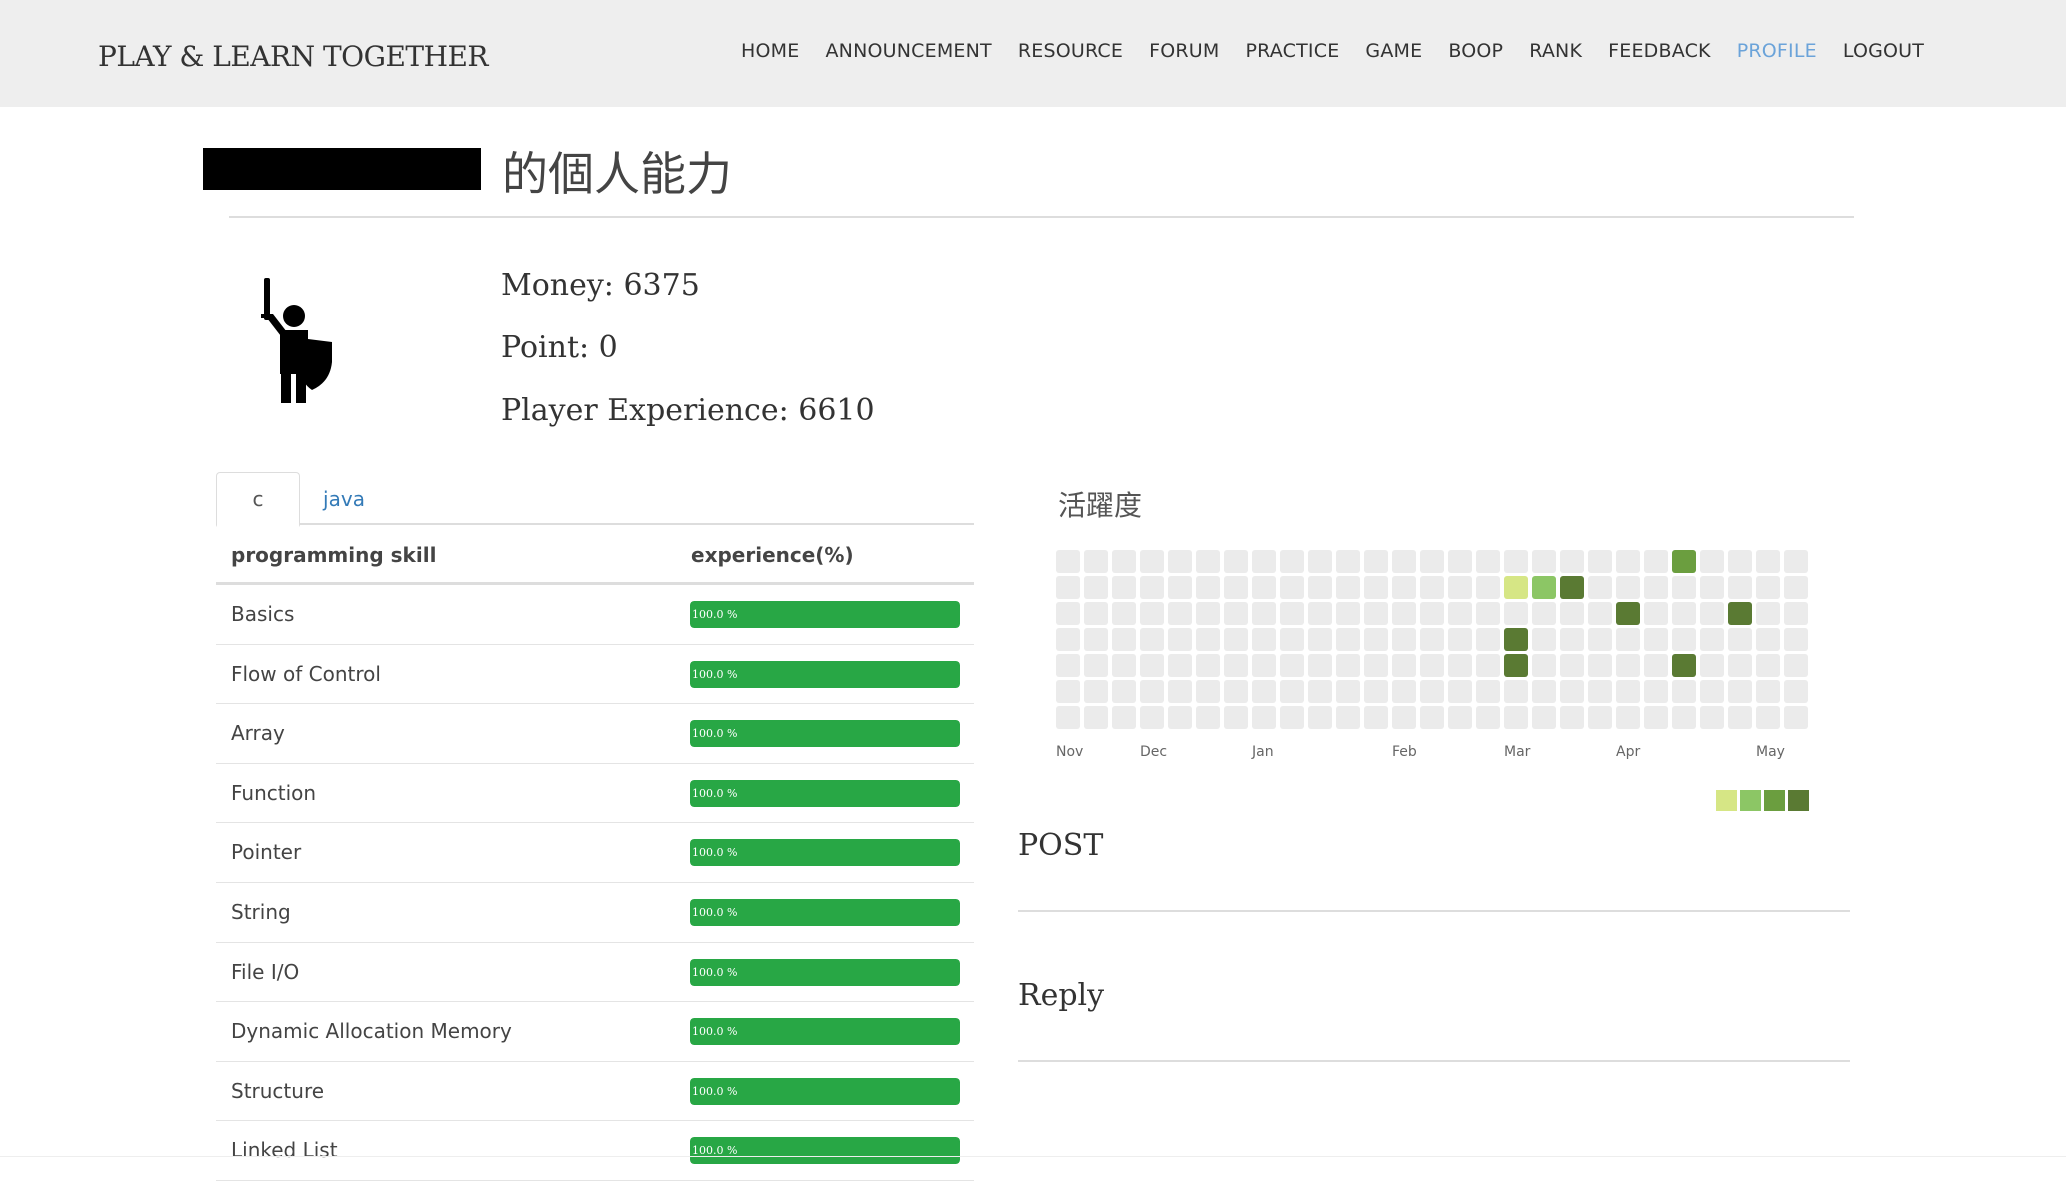  I want to click on nav-logout: LOGOUT, so click(1883, 55).